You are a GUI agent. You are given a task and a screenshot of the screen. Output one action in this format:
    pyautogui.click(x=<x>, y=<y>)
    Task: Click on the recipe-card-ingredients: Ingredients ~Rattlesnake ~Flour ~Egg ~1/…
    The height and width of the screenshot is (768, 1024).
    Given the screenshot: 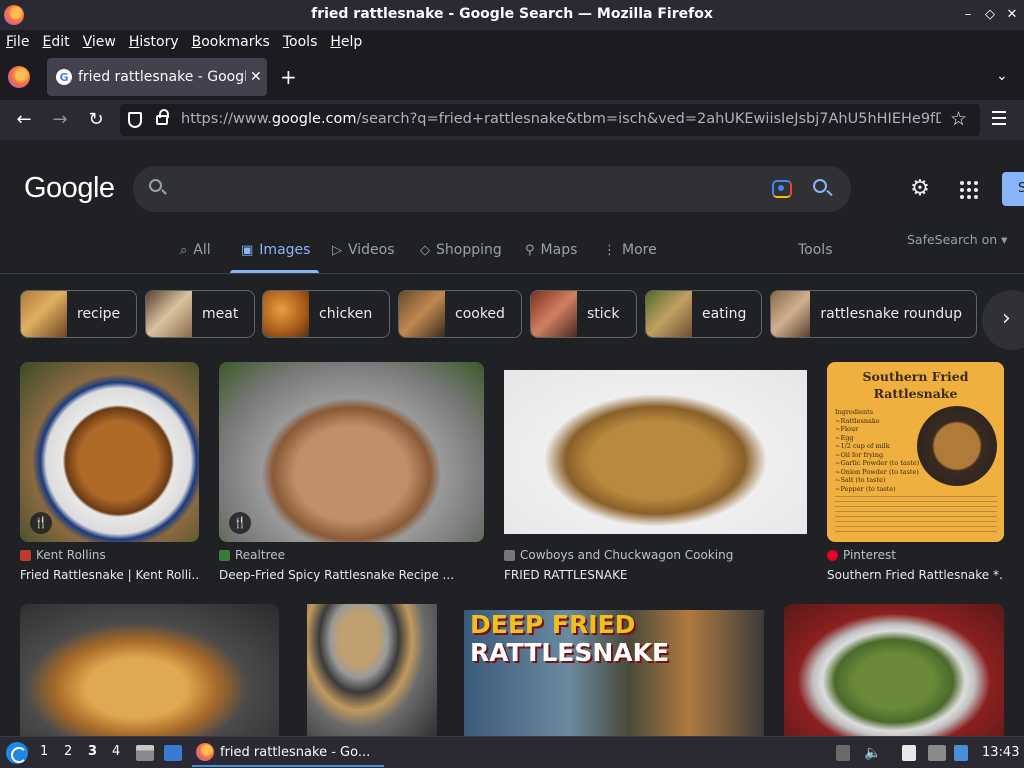 What is the action you would take?
    pyautogui.click(x=877, y=450)
    